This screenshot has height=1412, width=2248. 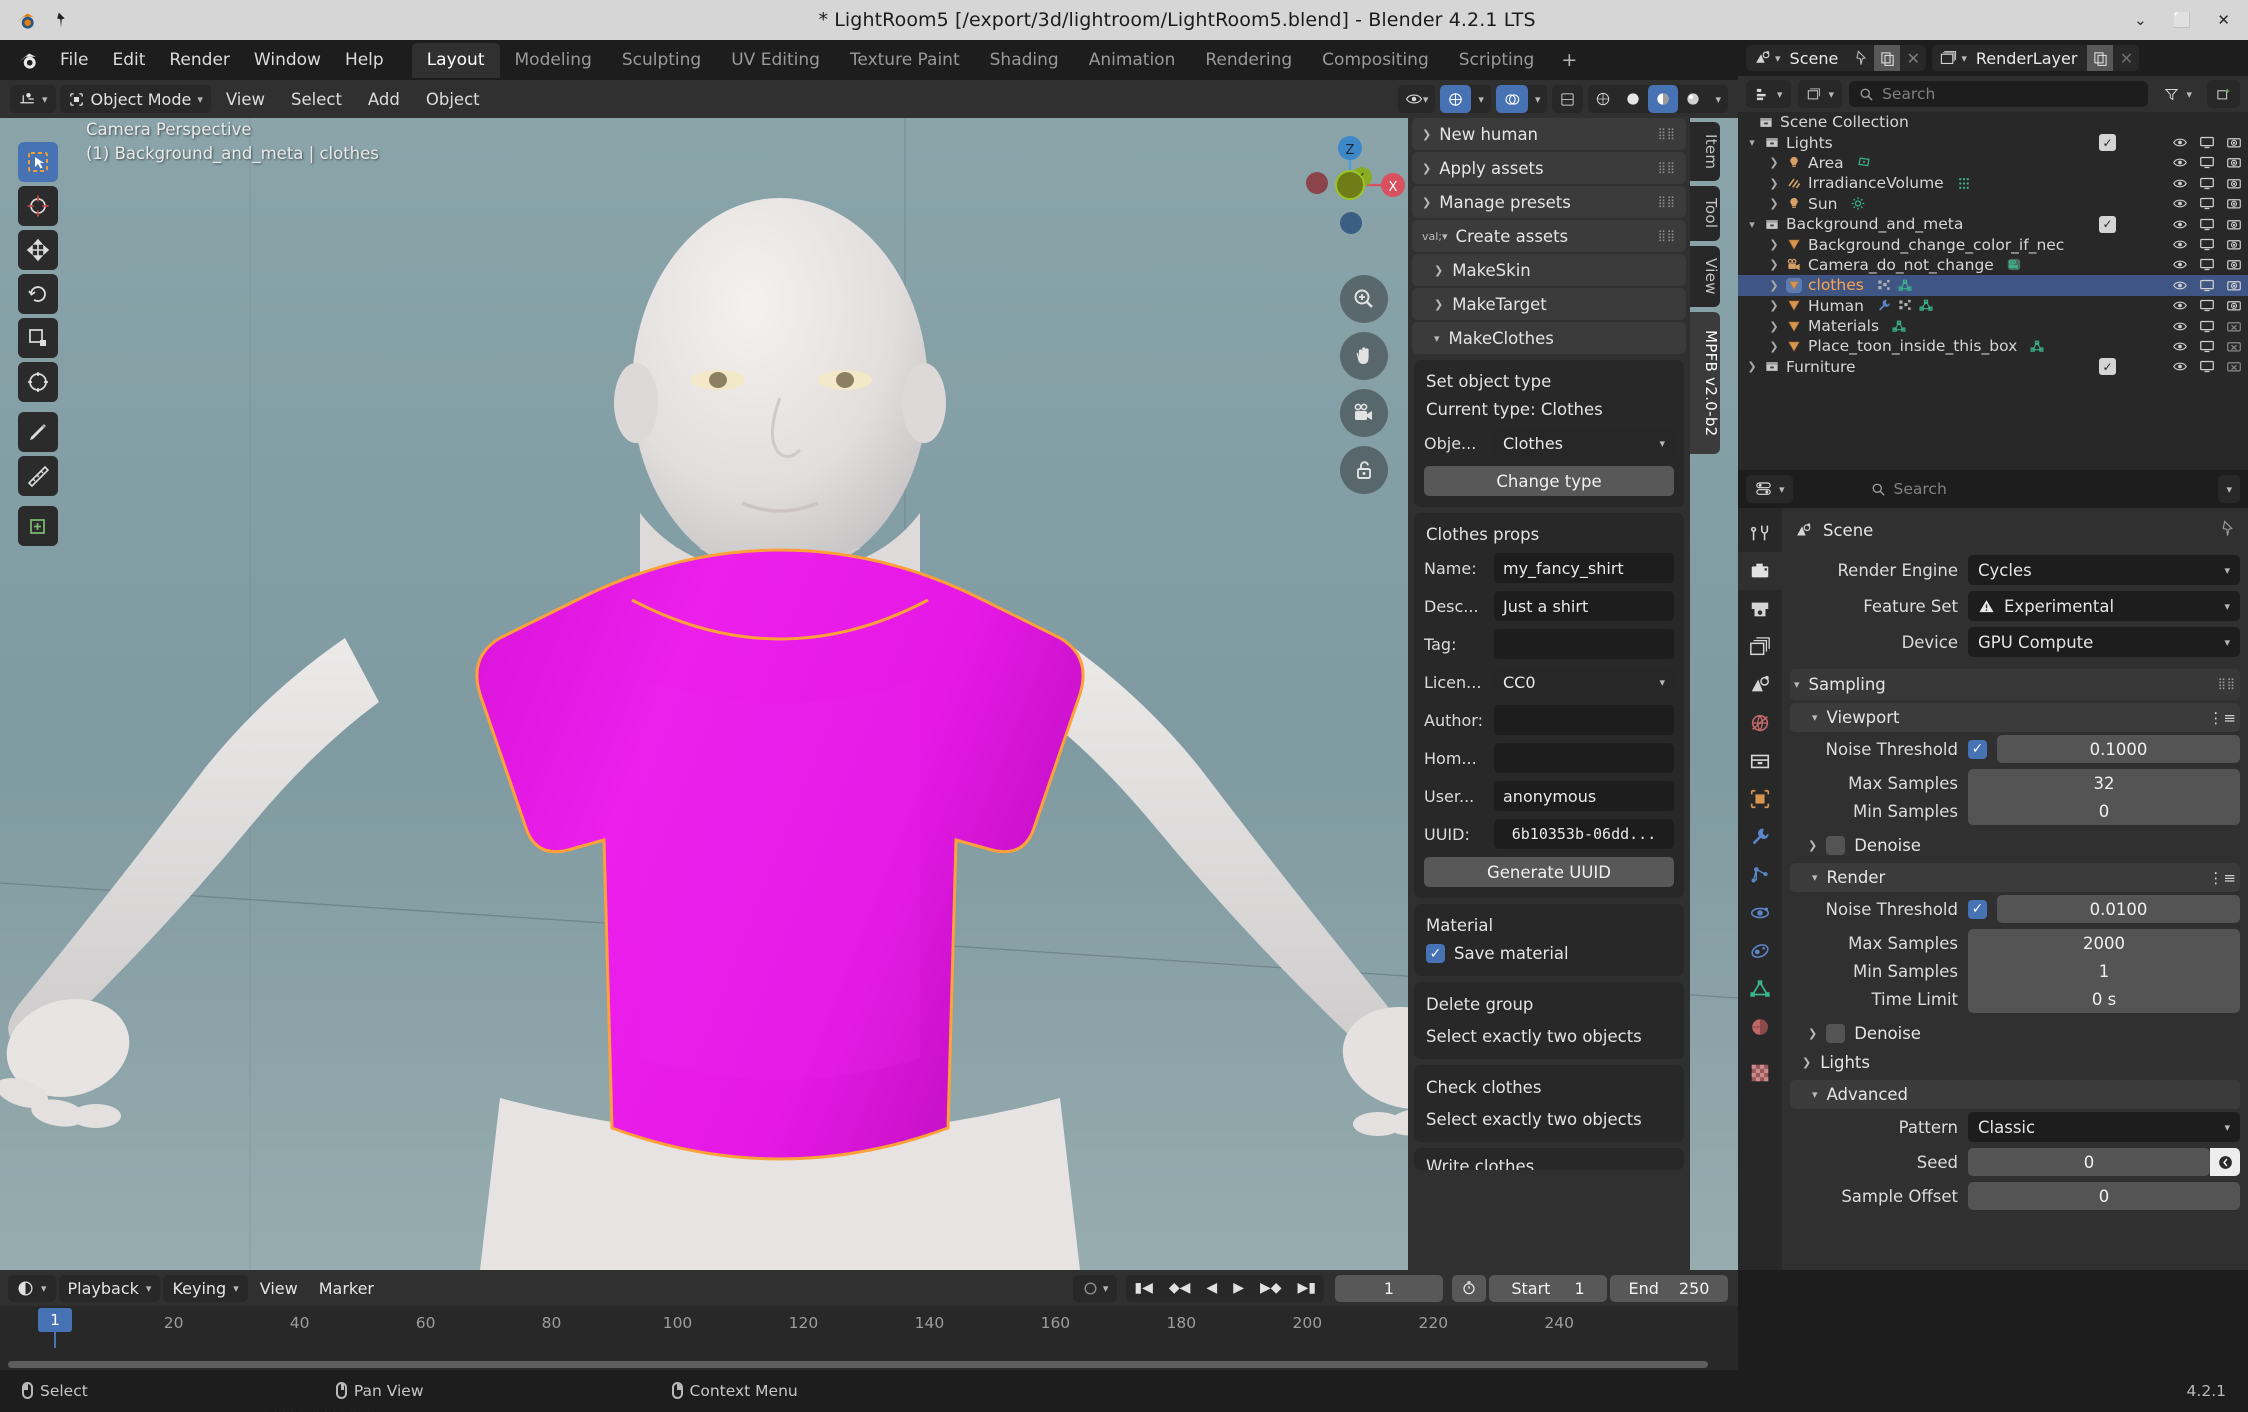 I want to click on generate-uuid-button: Generate UUID, so click(x=1549, y=872).